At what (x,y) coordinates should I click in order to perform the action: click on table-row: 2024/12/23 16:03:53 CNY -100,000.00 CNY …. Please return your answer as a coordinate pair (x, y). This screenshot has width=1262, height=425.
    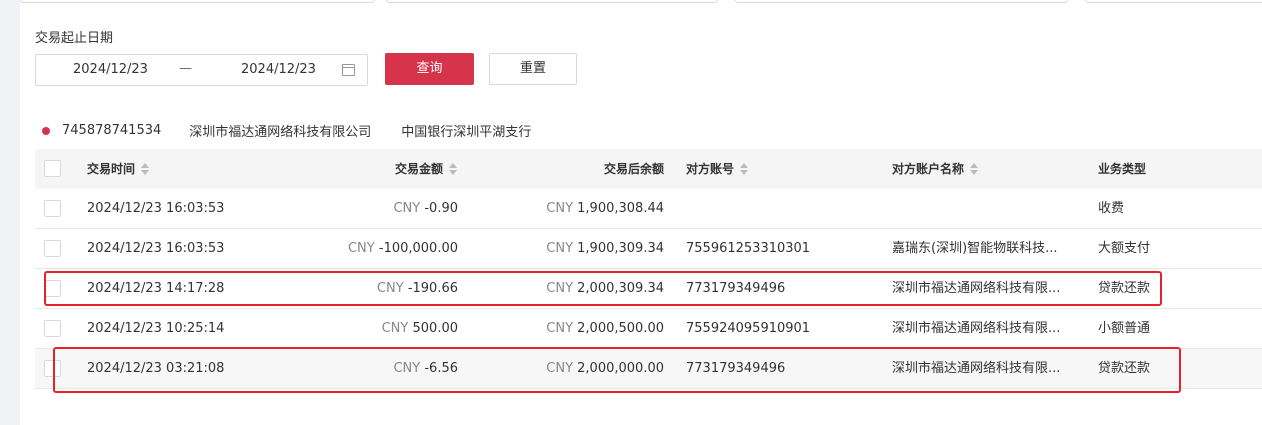
    Looking at the image, I should click on (648, 249).